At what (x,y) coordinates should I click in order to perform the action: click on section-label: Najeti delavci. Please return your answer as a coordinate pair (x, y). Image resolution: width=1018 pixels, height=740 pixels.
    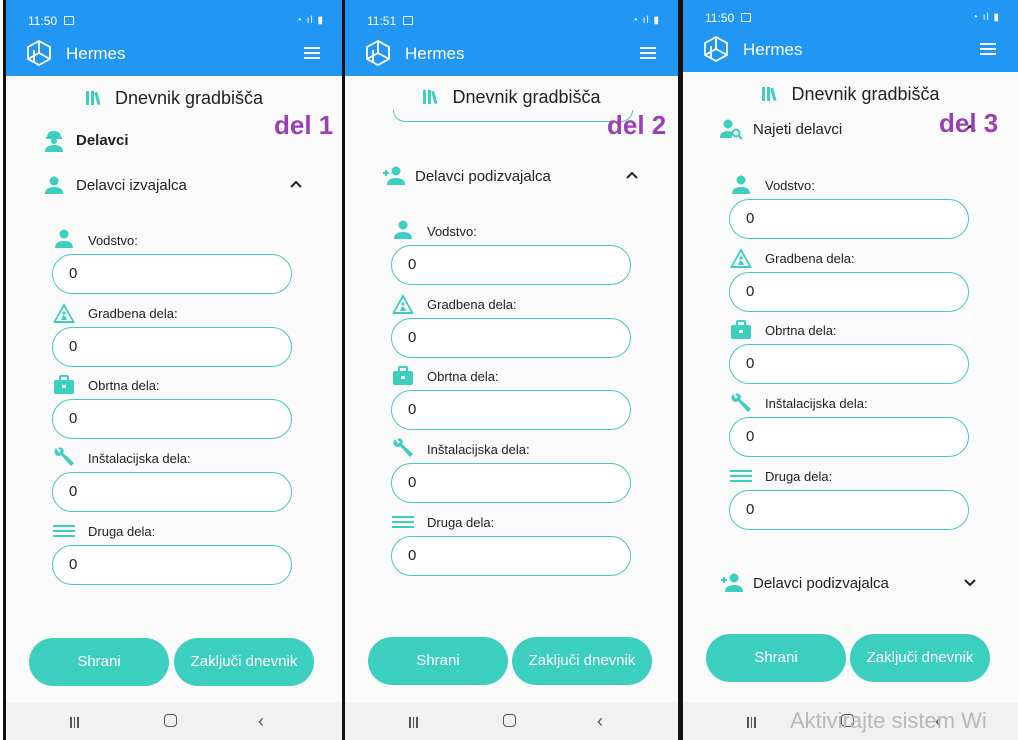
    Looking at the image, I should click on (798, 129).